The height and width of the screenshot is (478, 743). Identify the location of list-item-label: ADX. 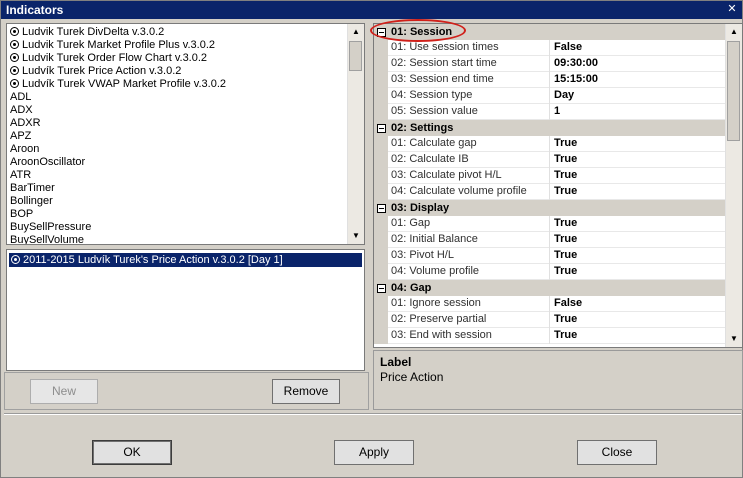
(21, 110).